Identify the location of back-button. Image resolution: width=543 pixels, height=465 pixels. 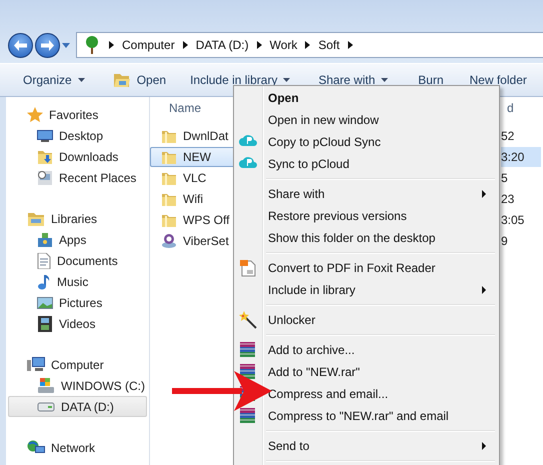
(20, 45).